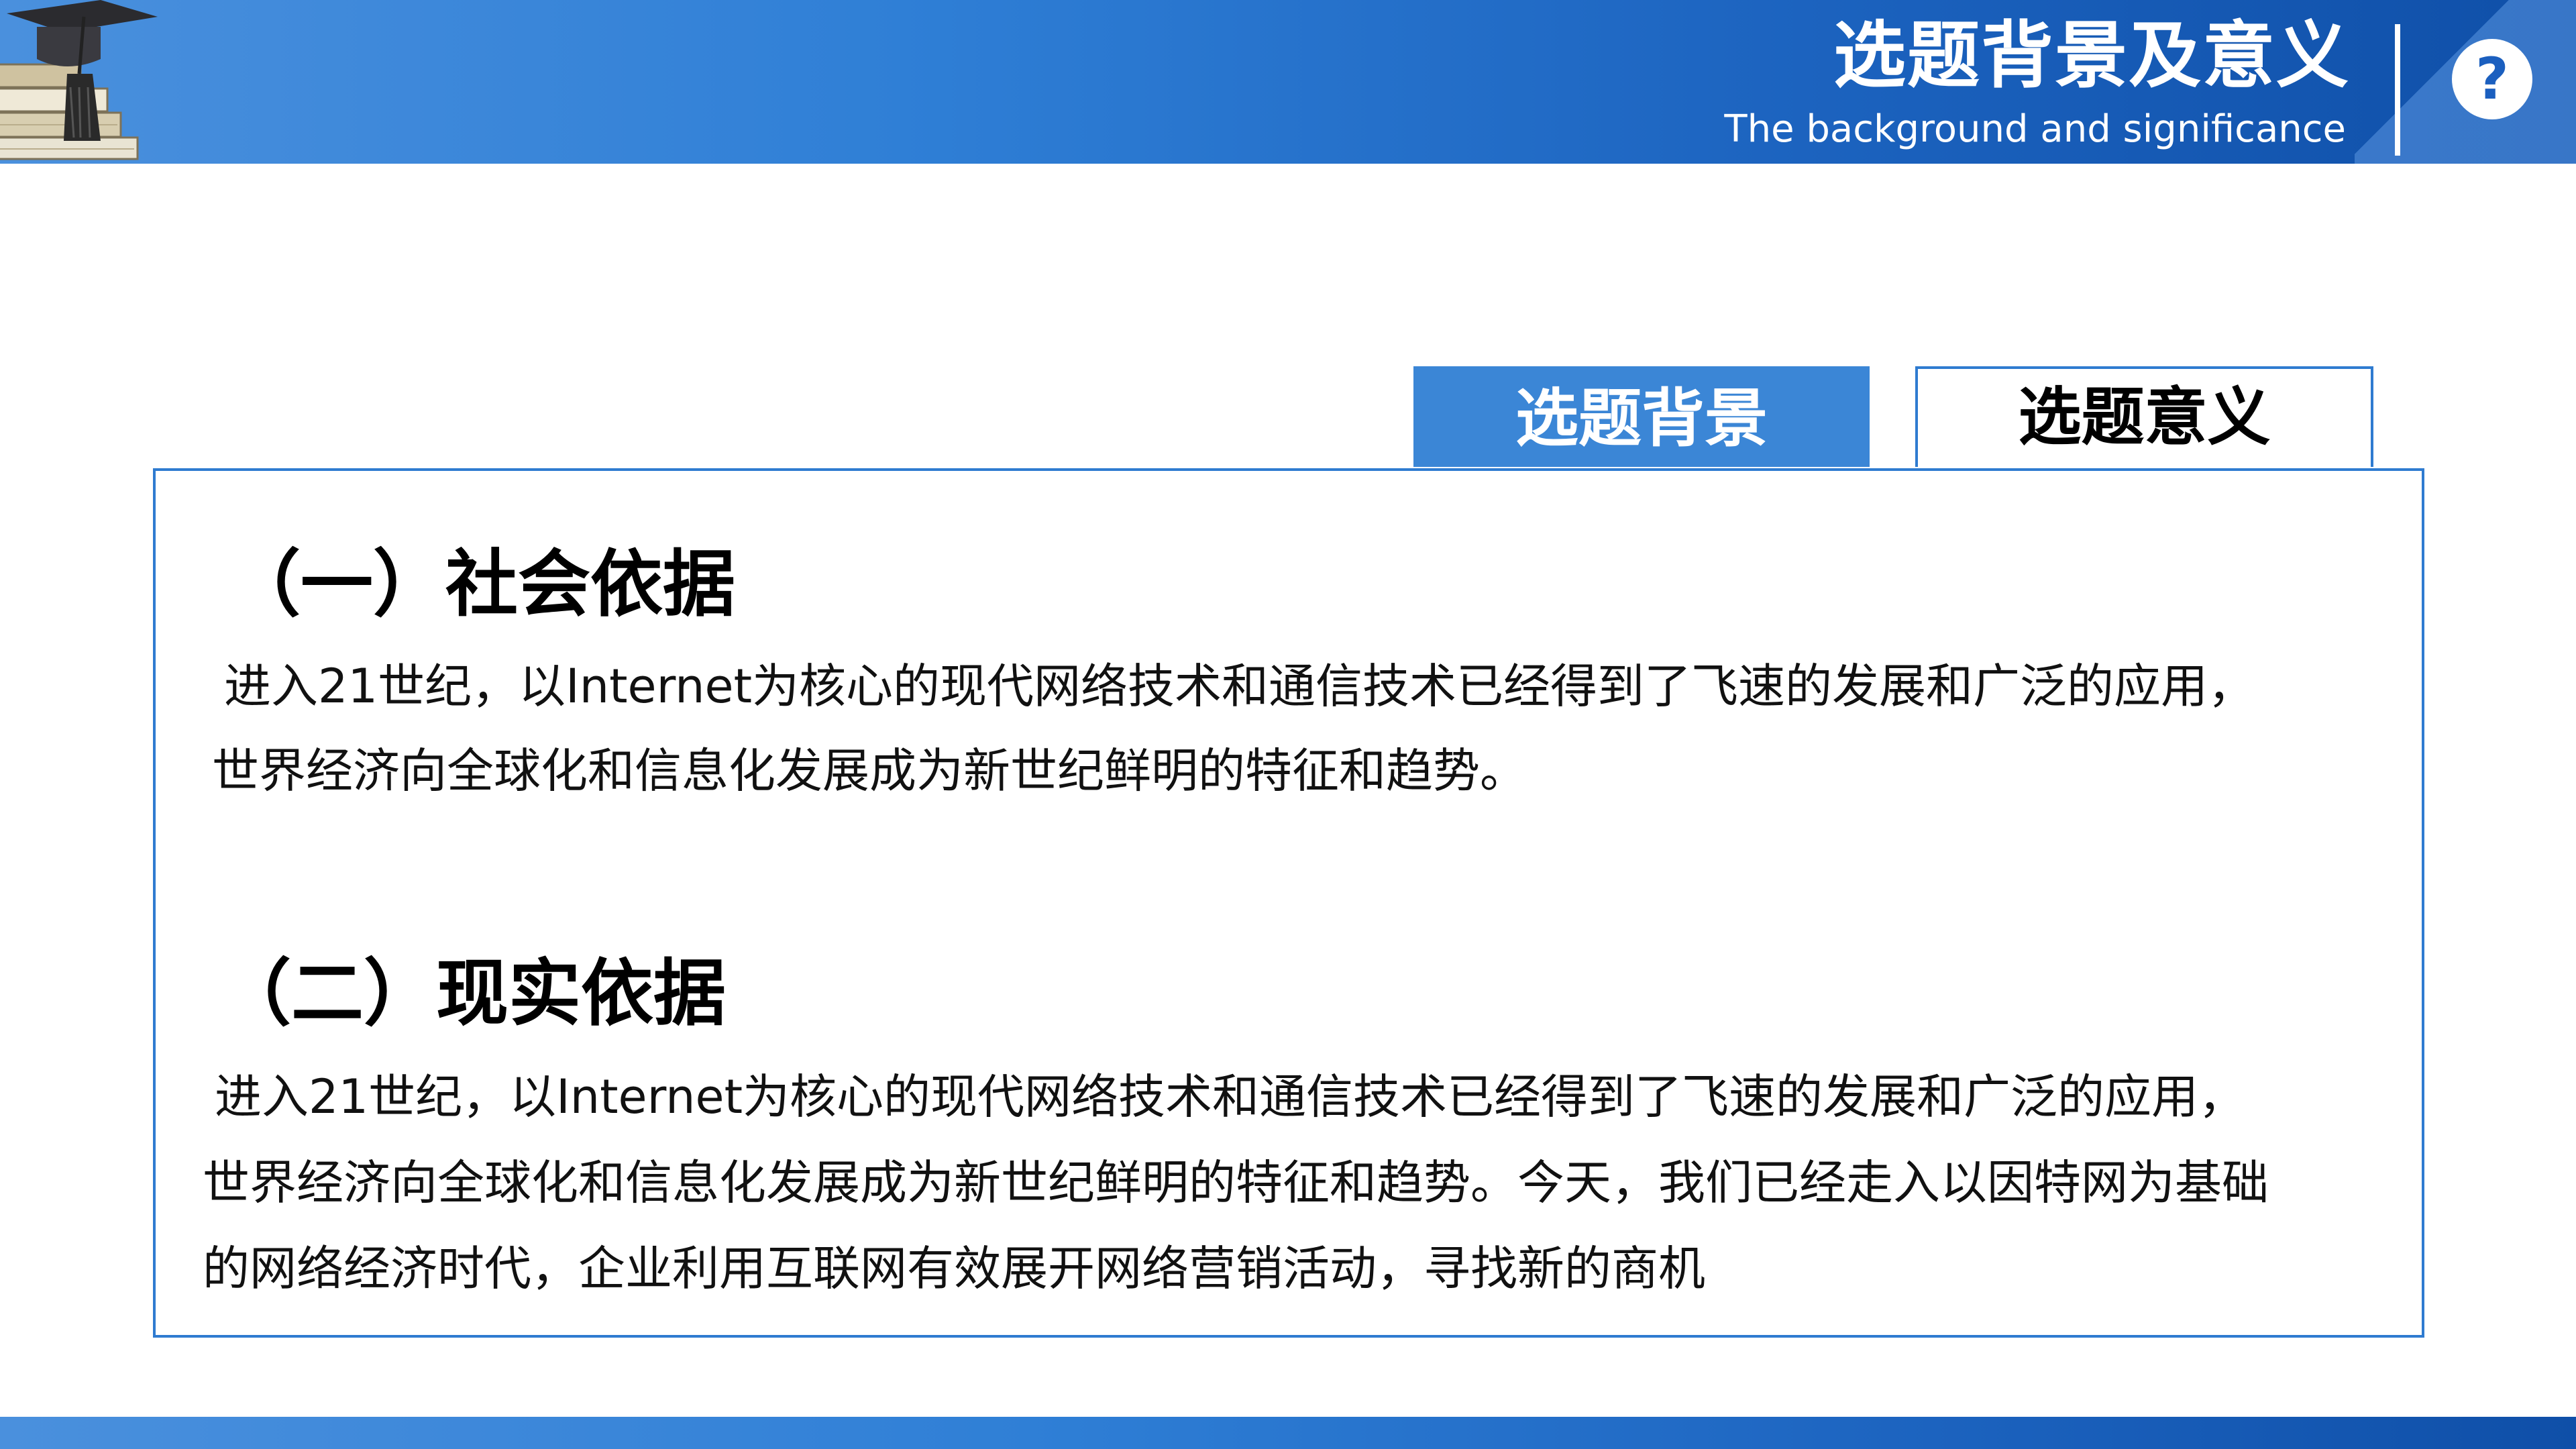  I want to click on section-social-line-2: 世界经济向全球化和信息化发展成为新世纪鲜明的特征和趋势。, so click(869, 770).